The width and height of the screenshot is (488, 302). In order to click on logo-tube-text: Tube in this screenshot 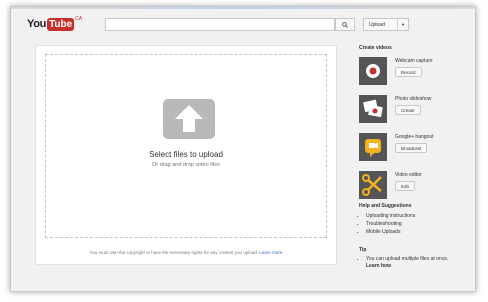, I will do `click(61, 24)`.